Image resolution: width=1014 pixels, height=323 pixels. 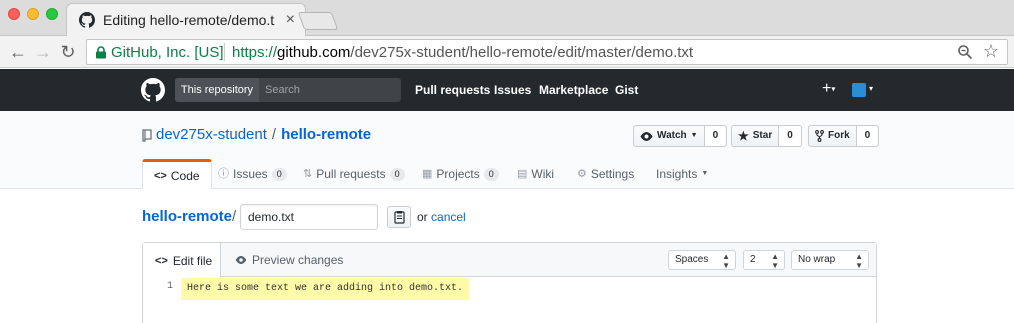 What do you see at coordinates (43, 52) in the screenshot?
I see `forward-arrow-icon: →` at bounding box center [43, 52].